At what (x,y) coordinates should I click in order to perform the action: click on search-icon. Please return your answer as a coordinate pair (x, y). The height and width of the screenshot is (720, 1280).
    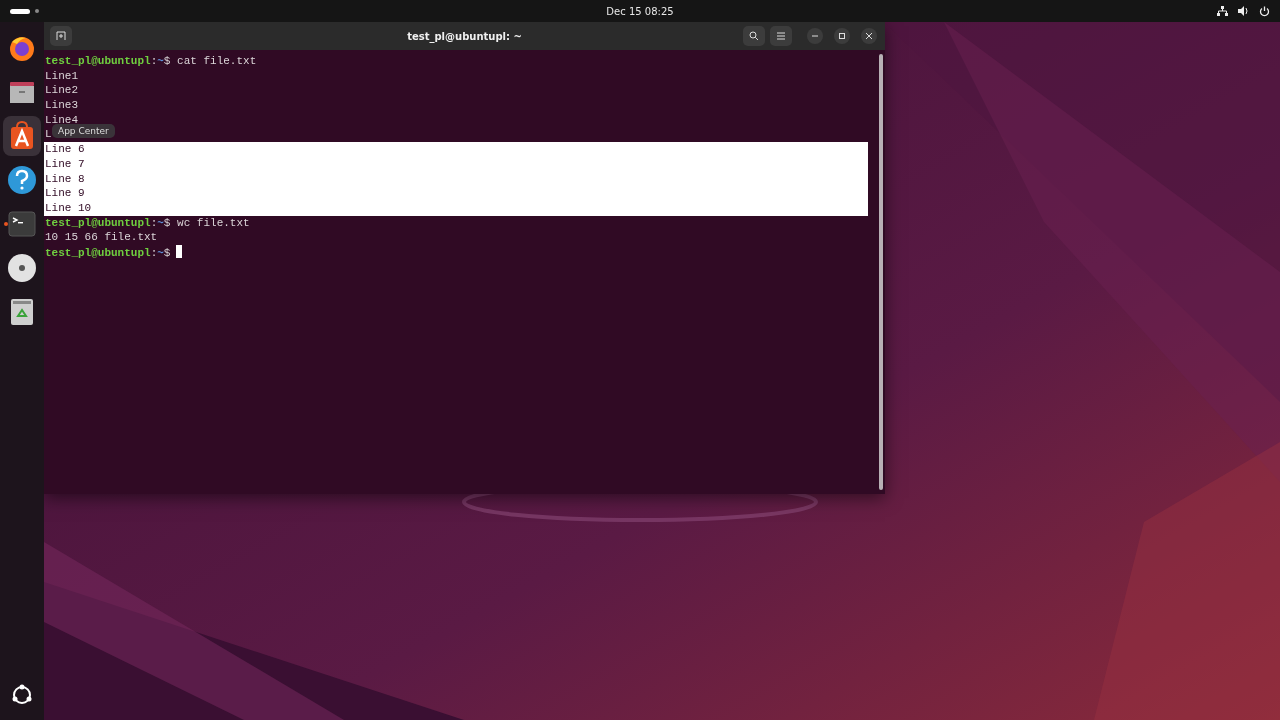
    Looking at the image, I should click on (754, 36).